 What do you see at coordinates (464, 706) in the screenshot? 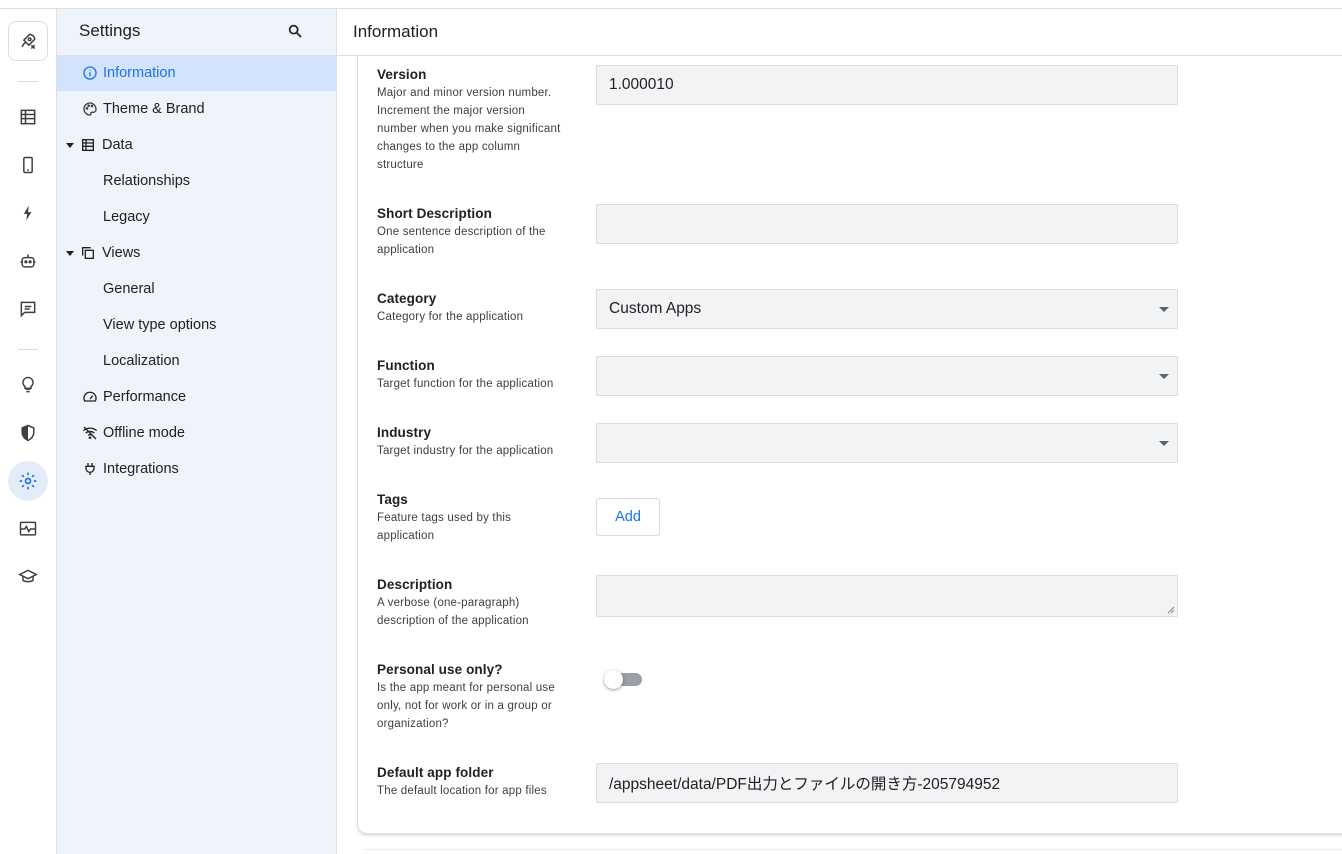
I see `field-desc: only, not for work or in a group or` at bounding box center [464, 706].